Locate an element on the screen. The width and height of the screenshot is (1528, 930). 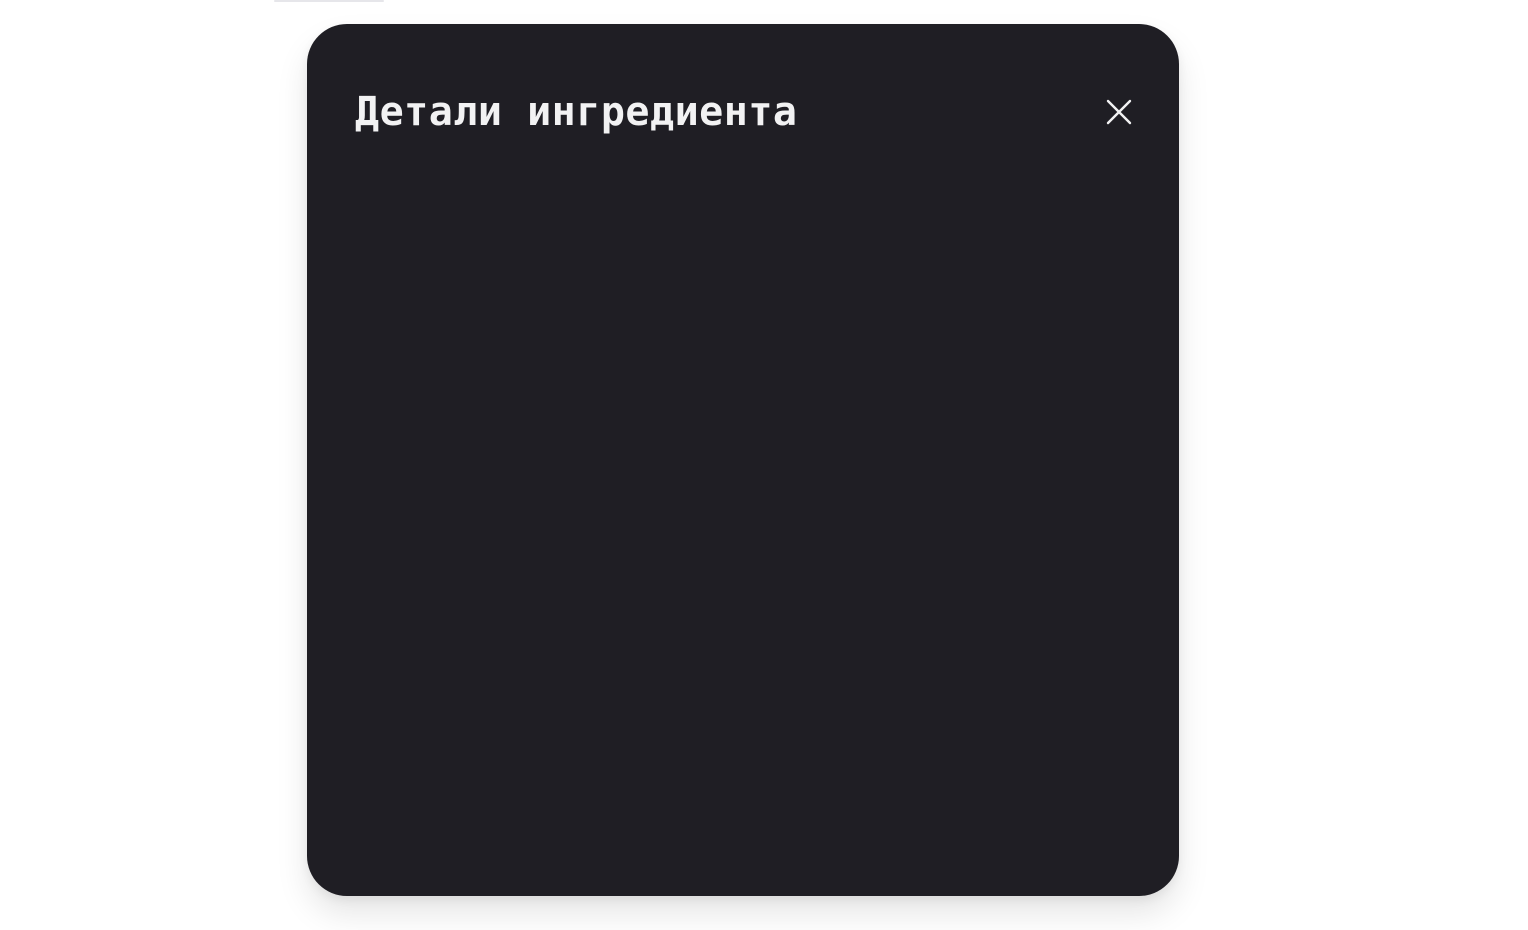
modal-title: Детали ингредиента is located at coordinates (576, 112).